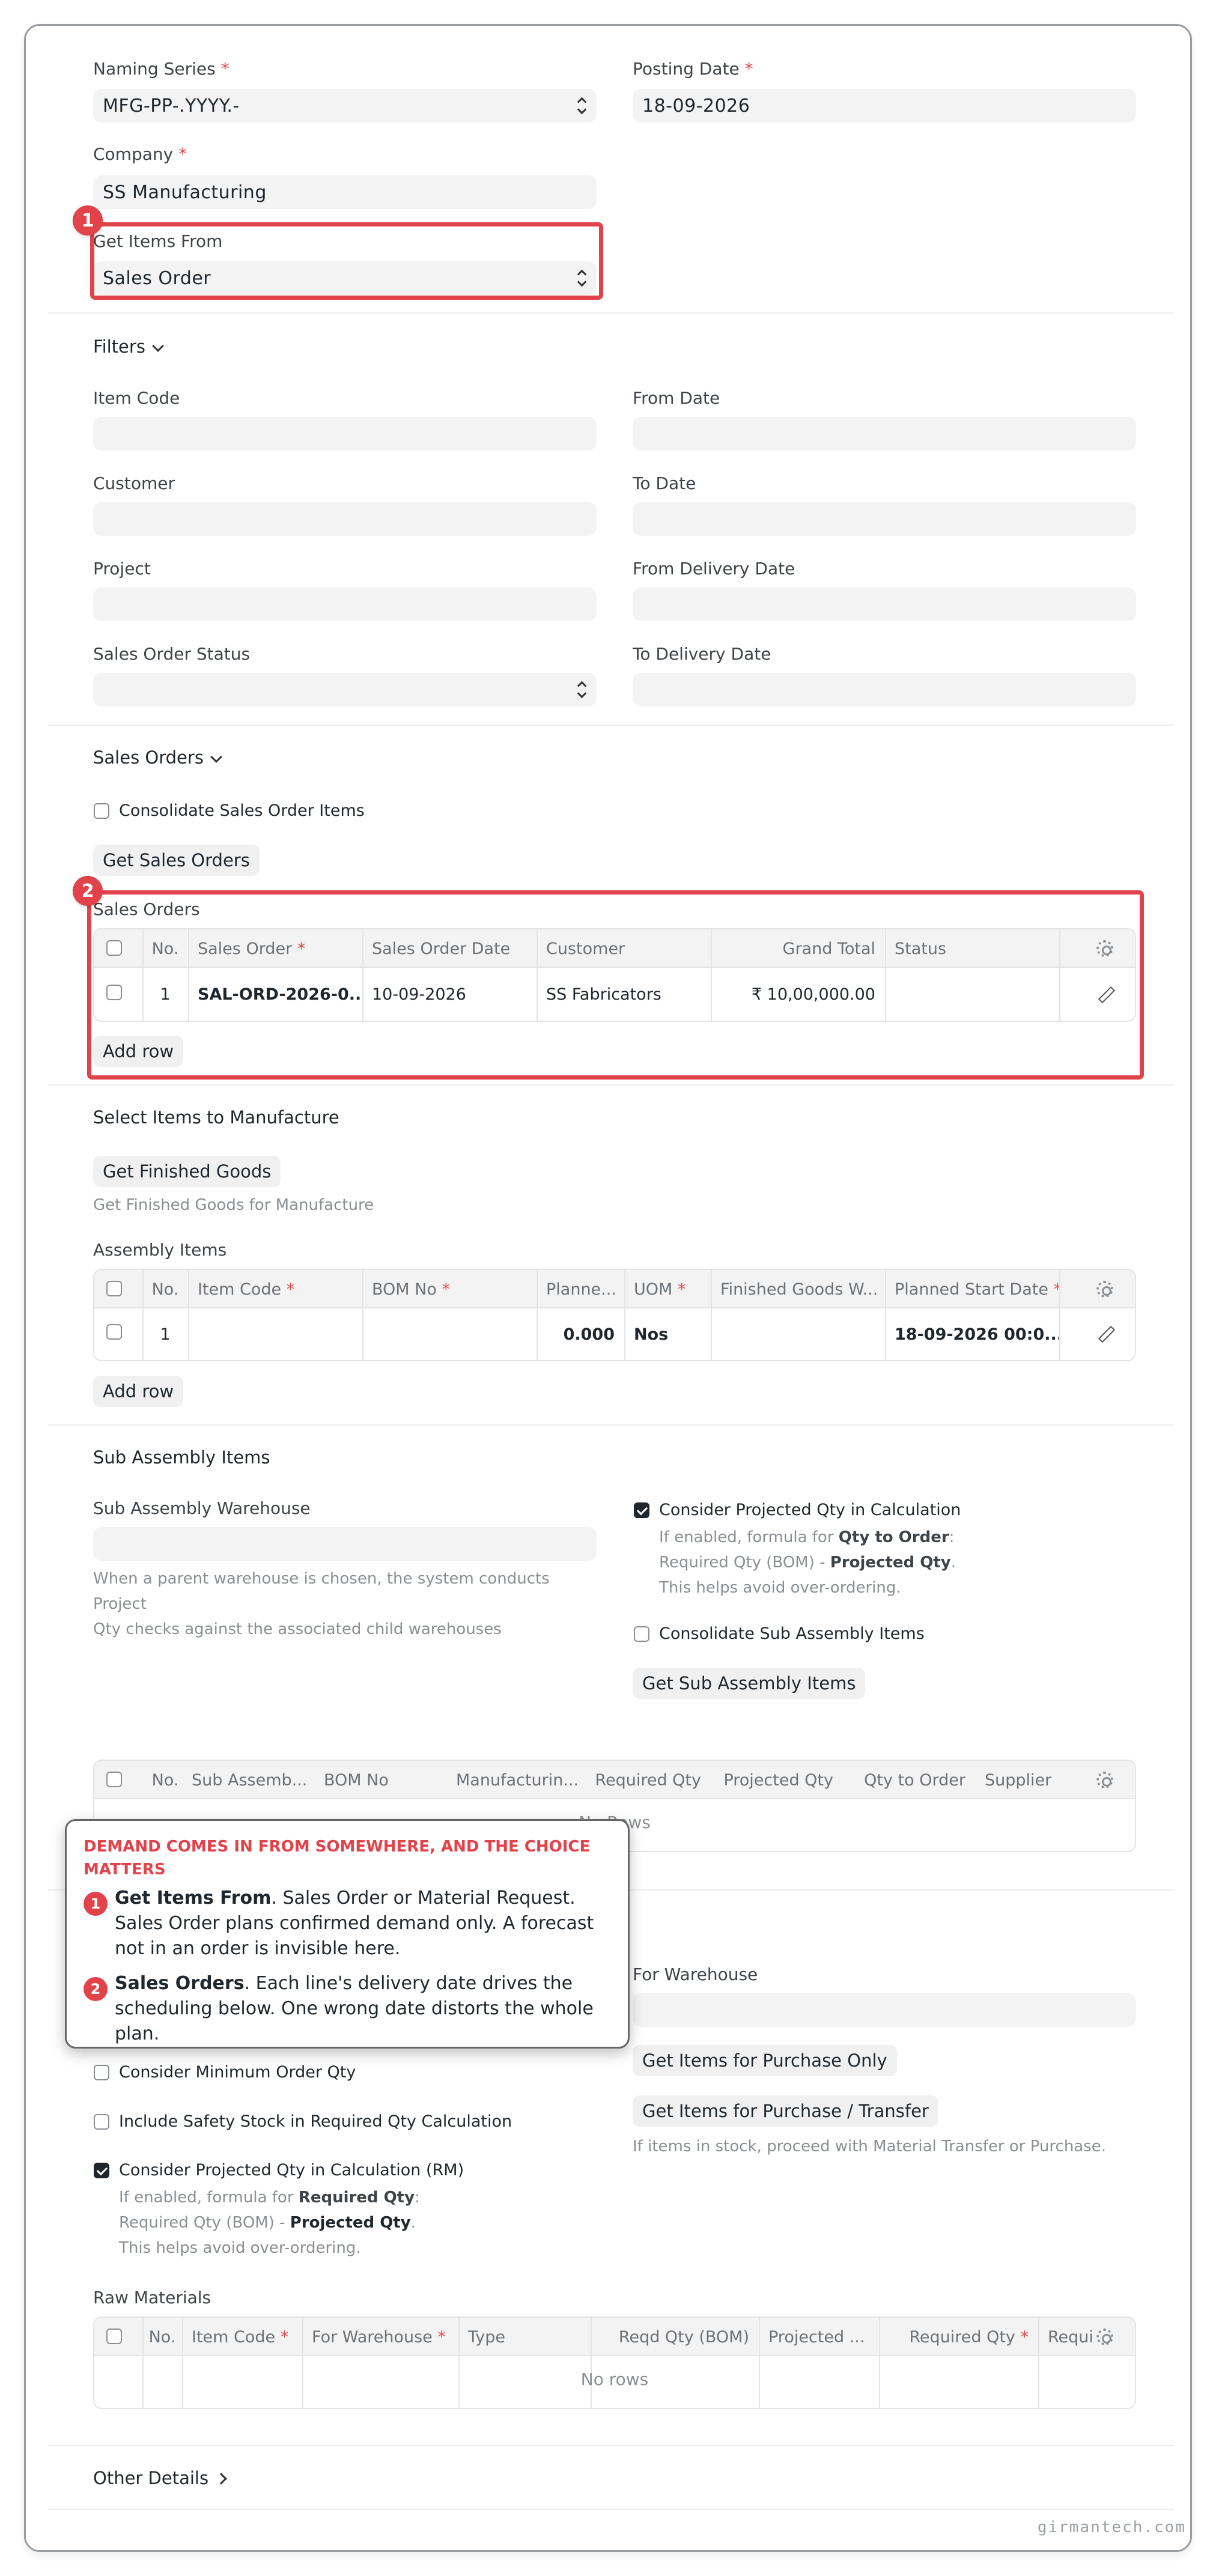 The width and height of the screenshot is (1216, 2576). What do you see at coordinates (356, 1780) in the screenshot?
I see `col-header-bom-no: BOM No` at bounding box center [356, 1780].